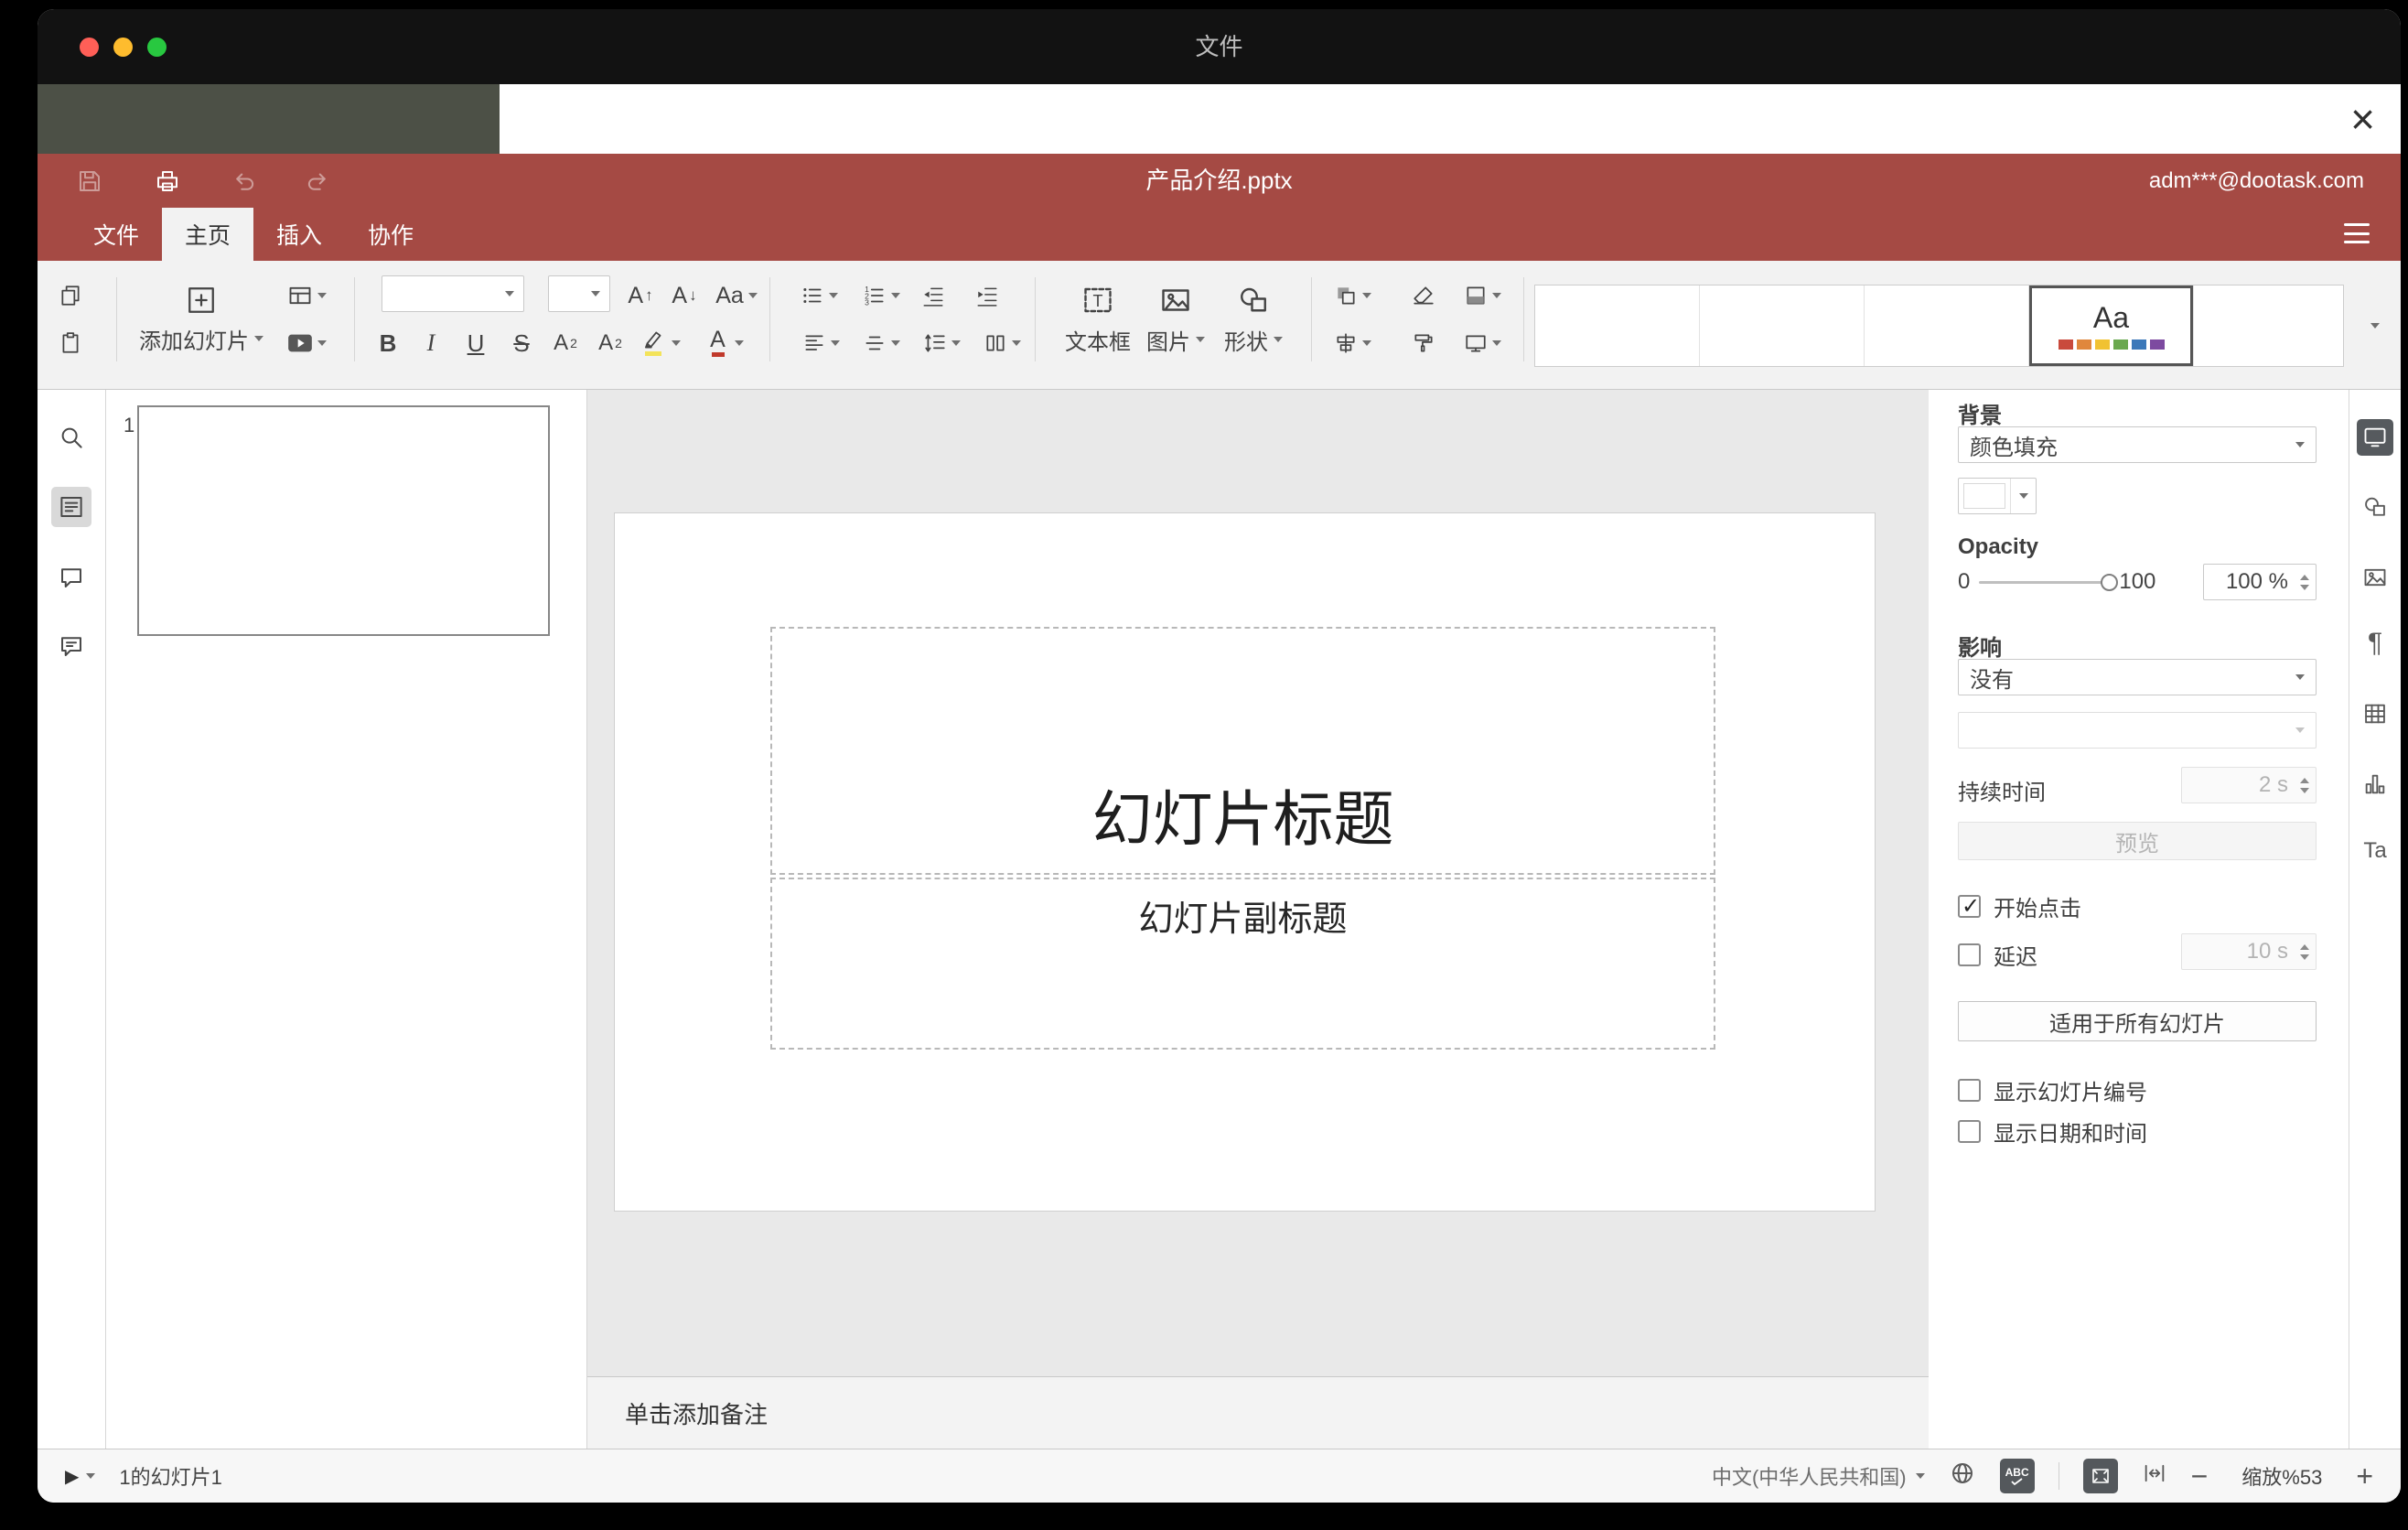  What do you see at coordinates (640, 295) in the screenshot?
I see `increase-font-size-button: A ↑` at bounding box center [640, 295].